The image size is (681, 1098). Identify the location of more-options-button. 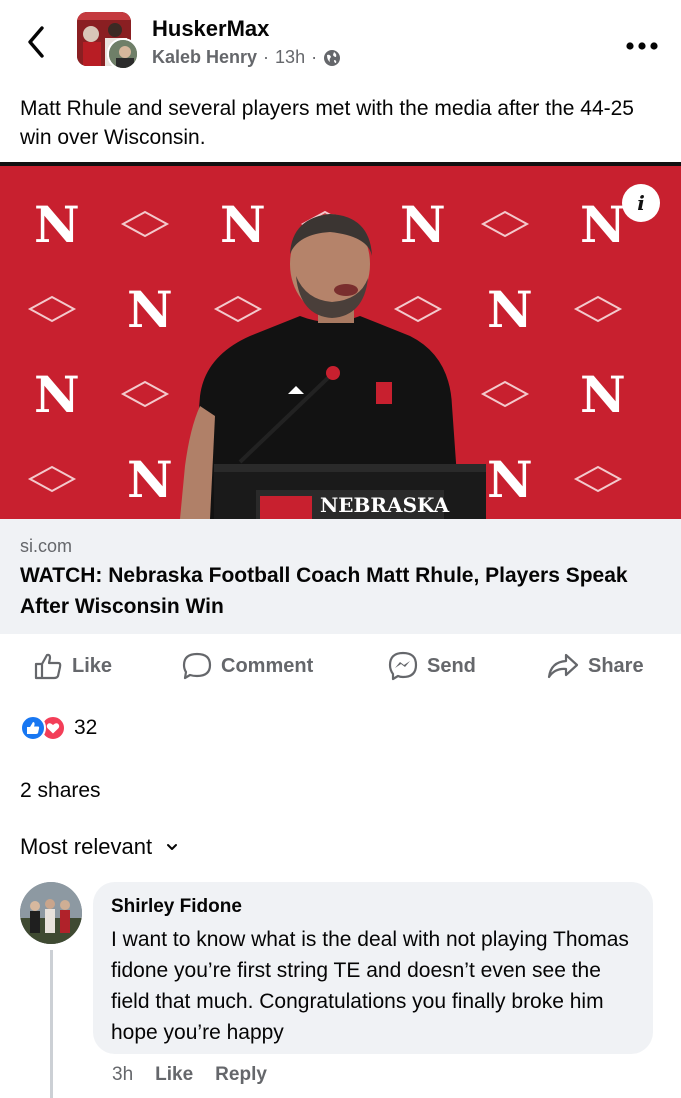
(642, 44).